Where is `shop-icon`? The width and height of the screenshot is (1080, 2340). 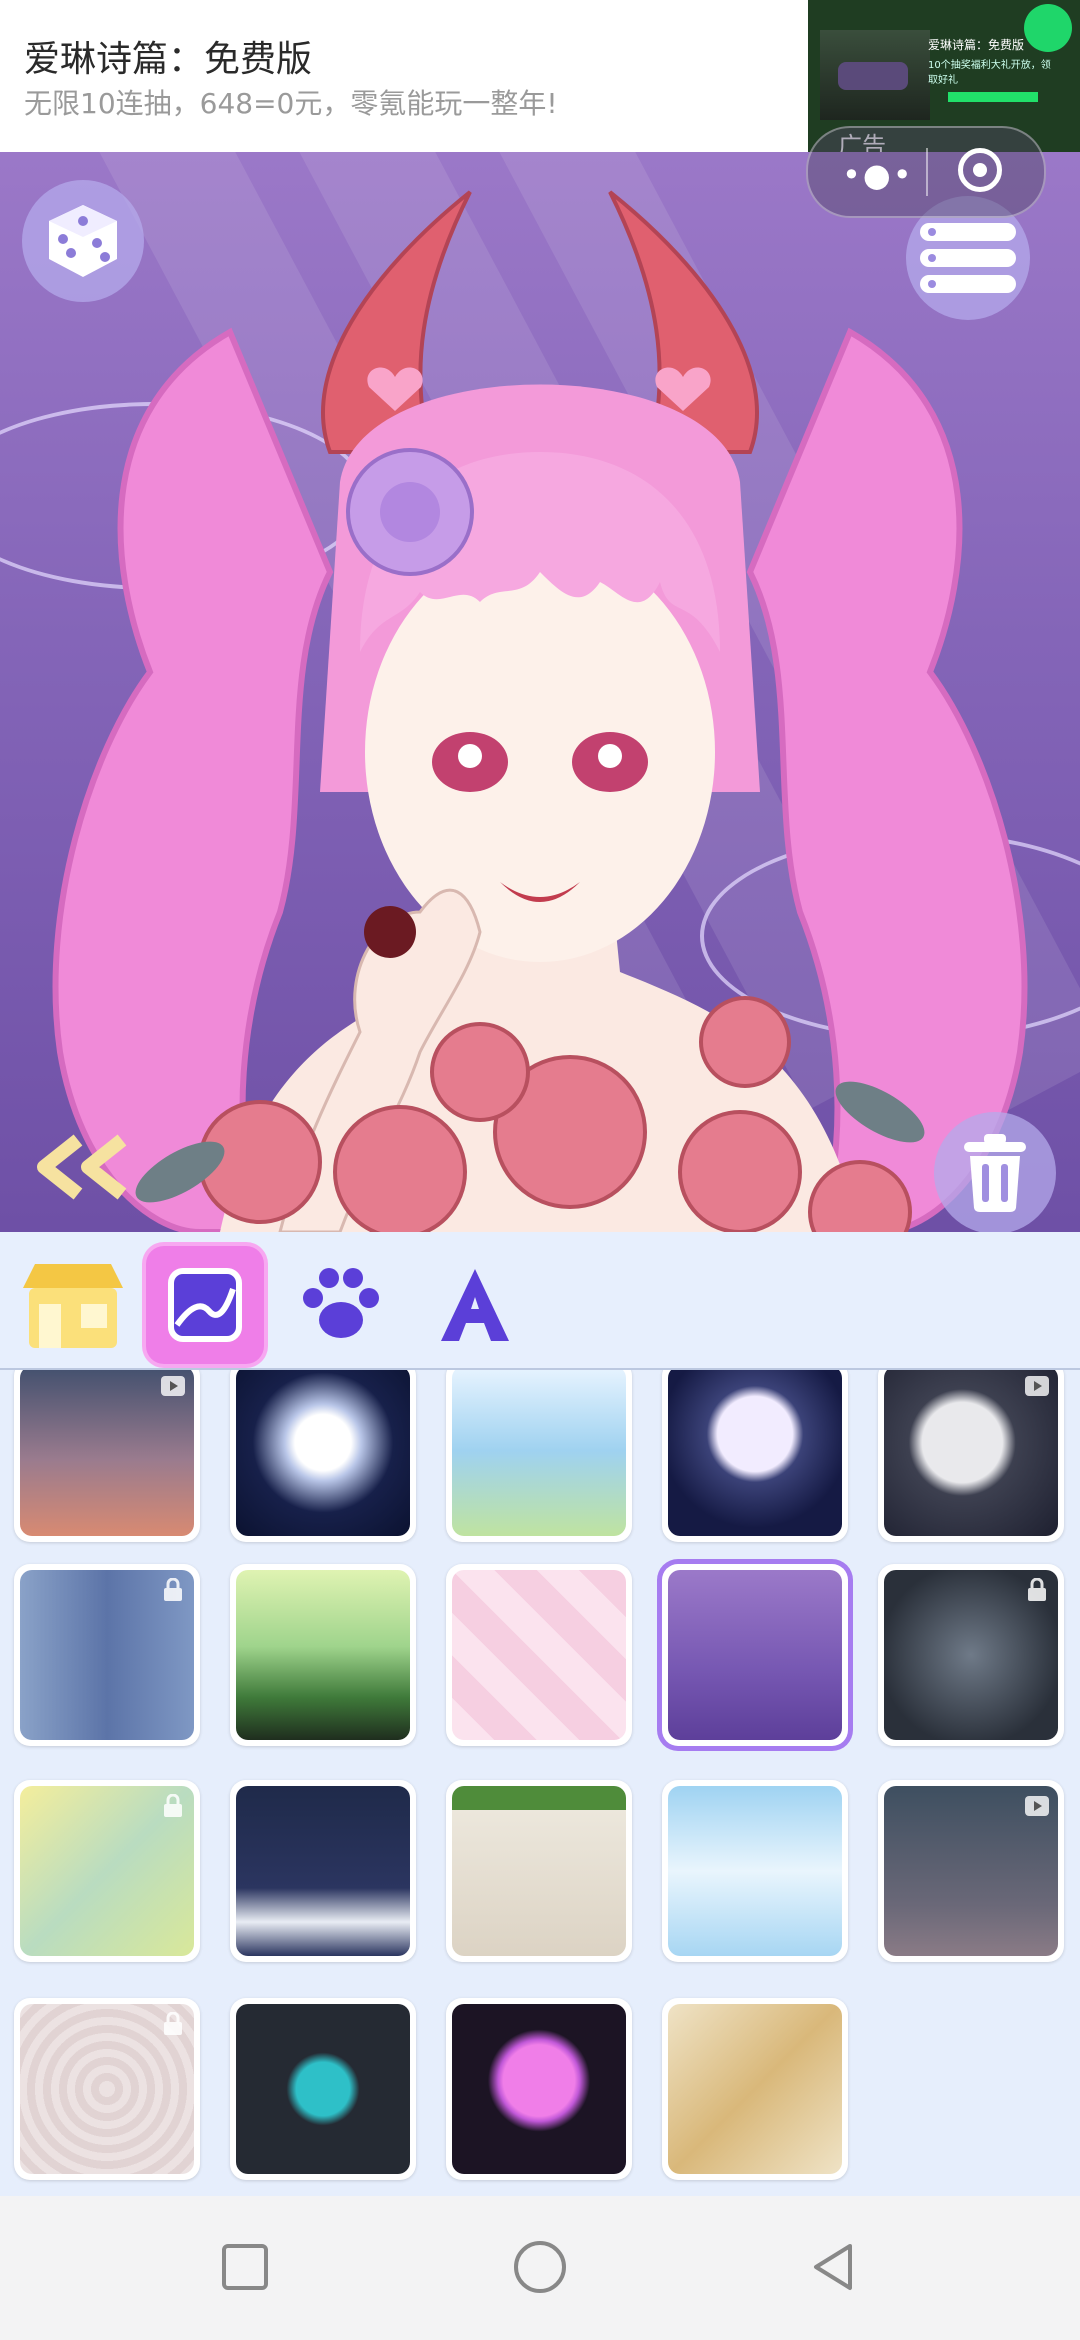 shop-icon is located at coordinates (73, 1306).